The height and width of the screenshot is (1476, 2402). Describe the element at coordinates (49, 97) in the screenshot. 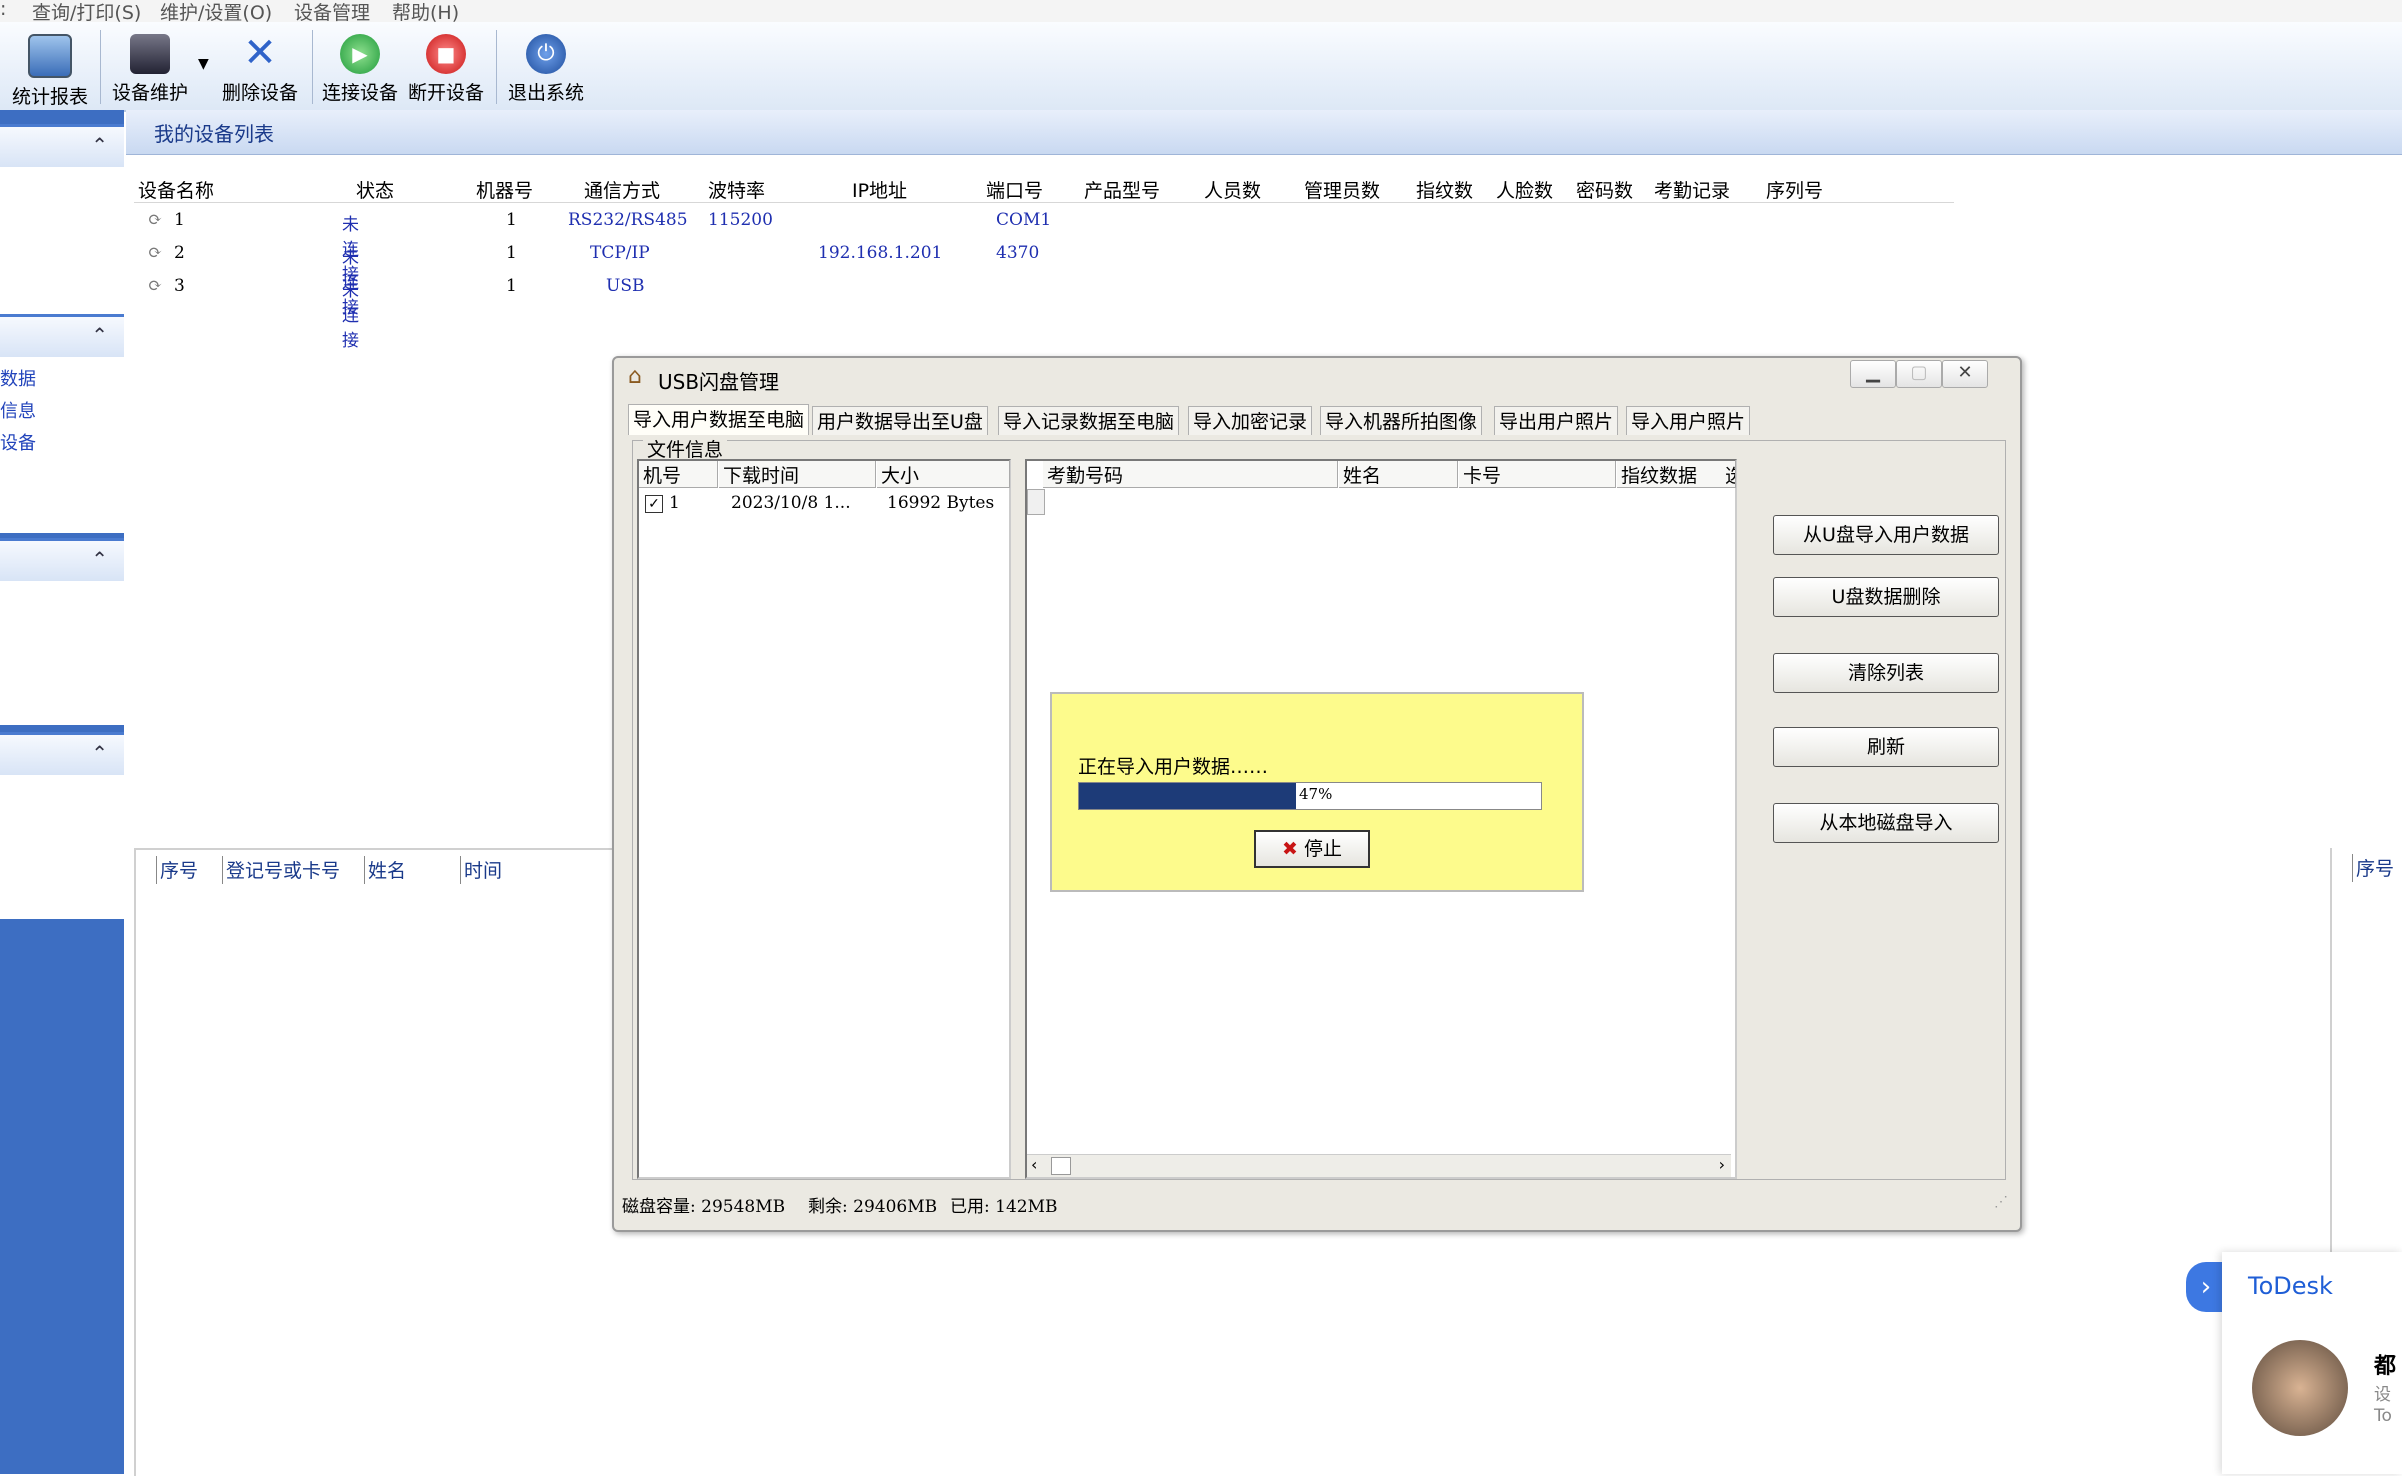

I see `report-label: 统计报表` at that location.